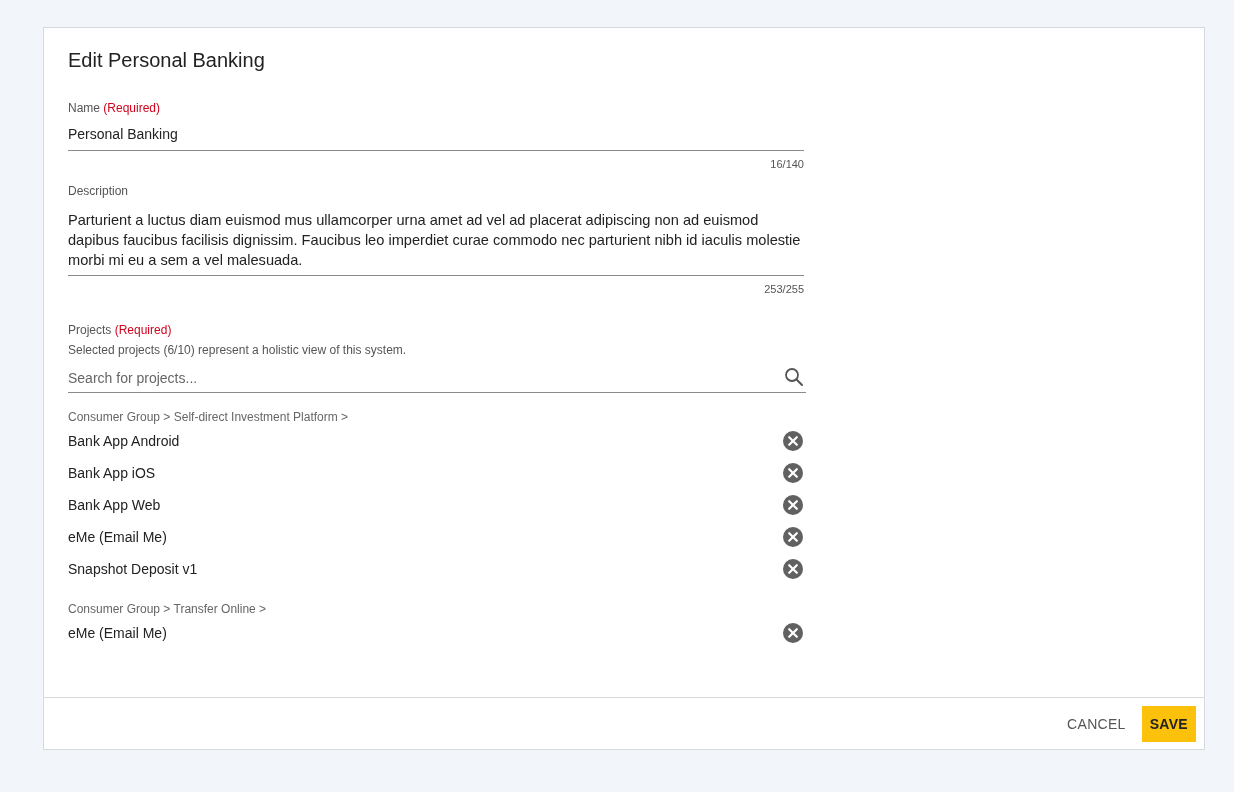 This screenshot has width=1234, height=792. Describe the element at coordinates (1168, 723) in the screenshot. I see `save-button: SAVE` at that location.